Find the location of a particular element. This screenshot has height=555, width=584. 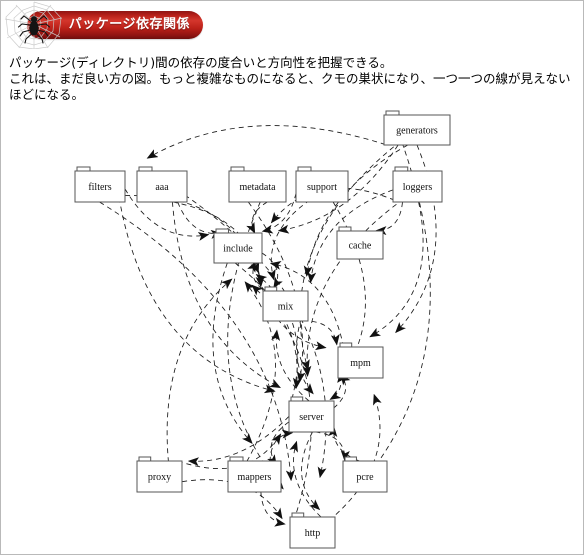

node-label: server is located at coordinates (311, 417).